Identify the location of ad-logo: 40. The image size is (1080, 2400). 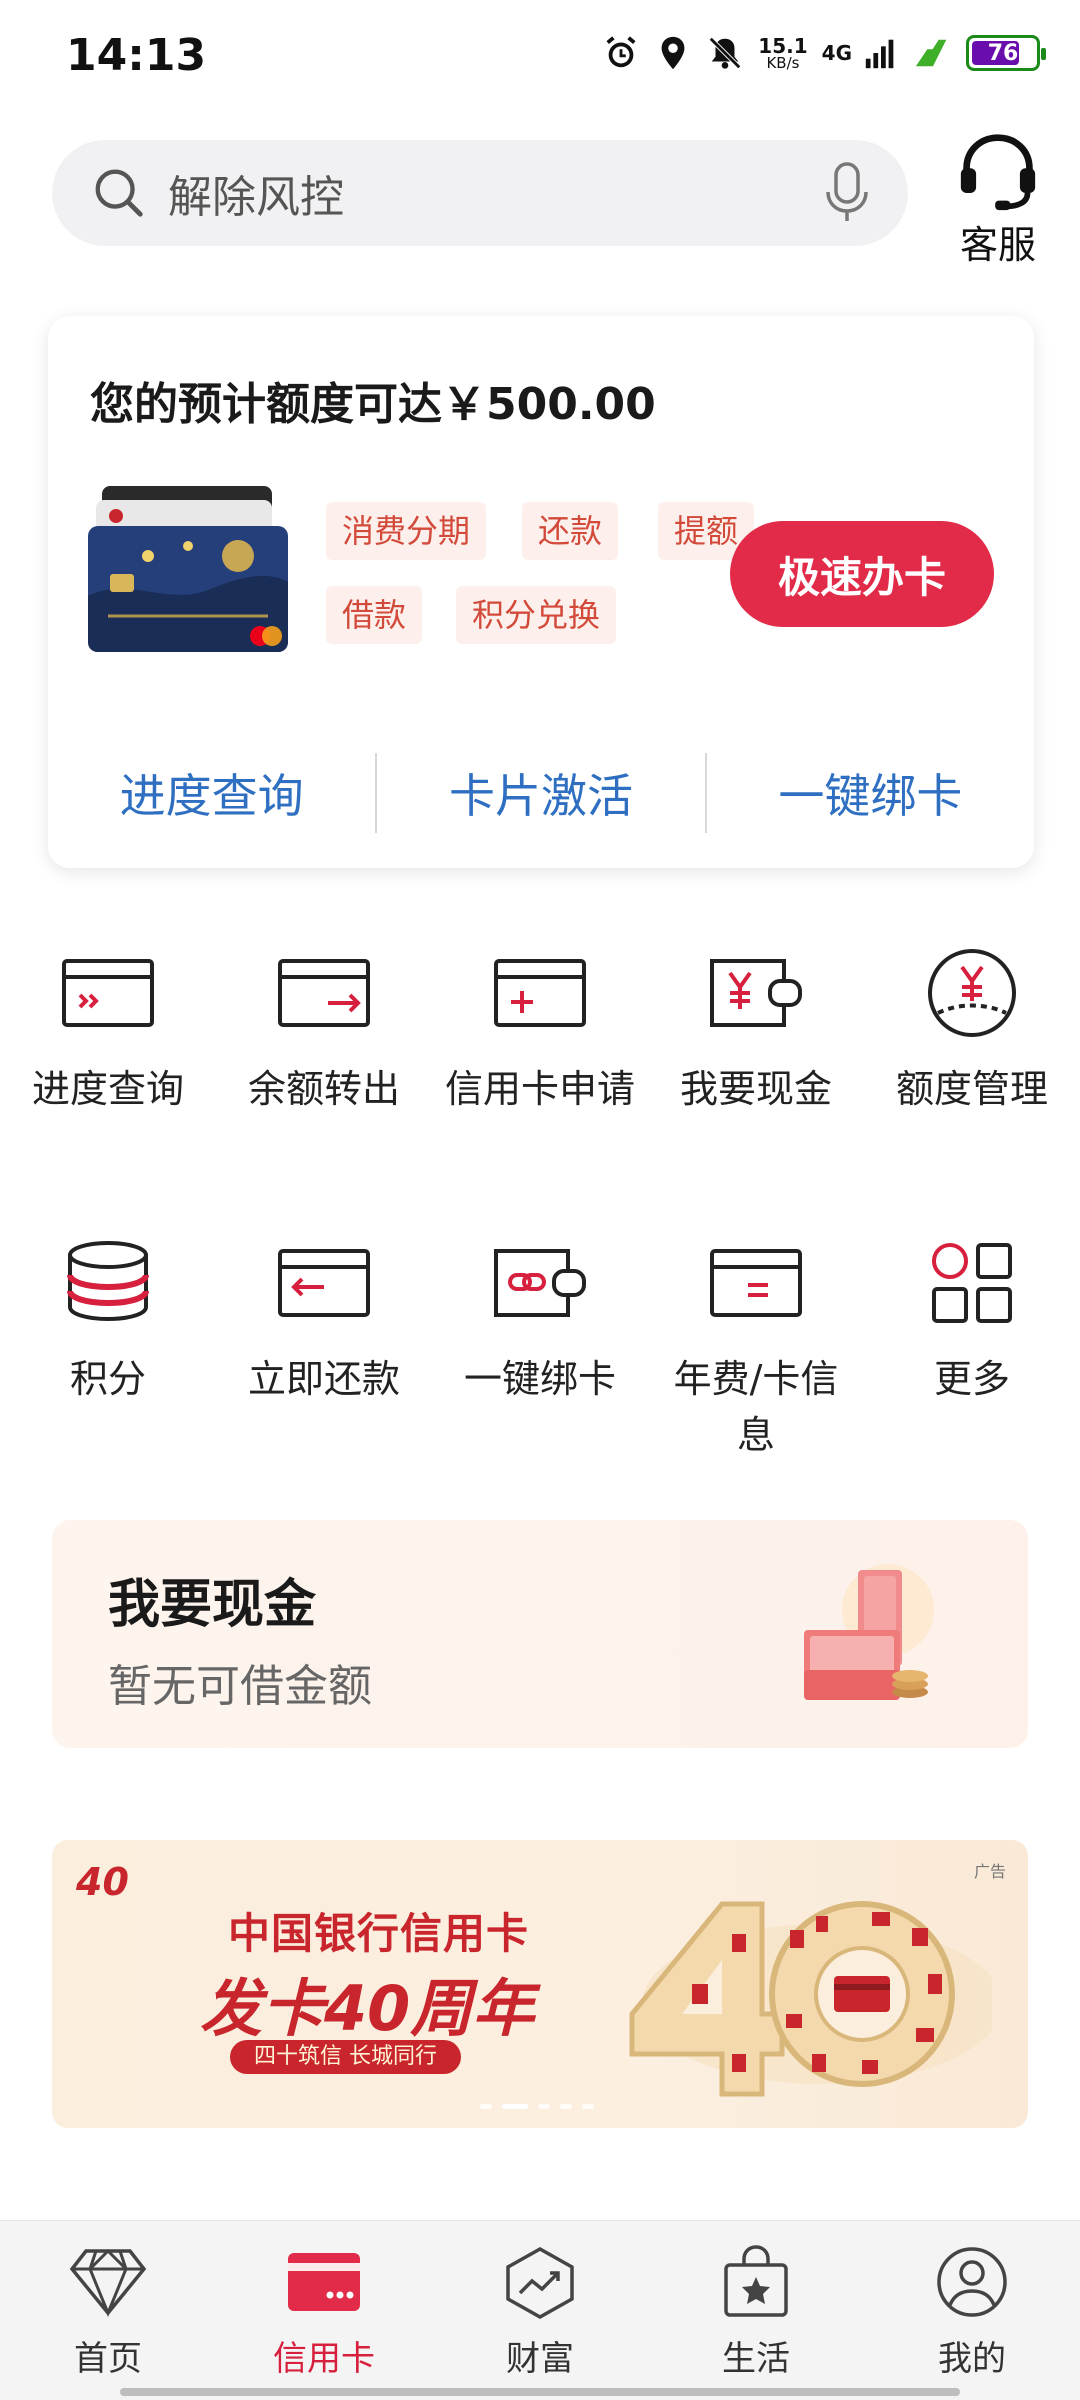
(102, 1882).